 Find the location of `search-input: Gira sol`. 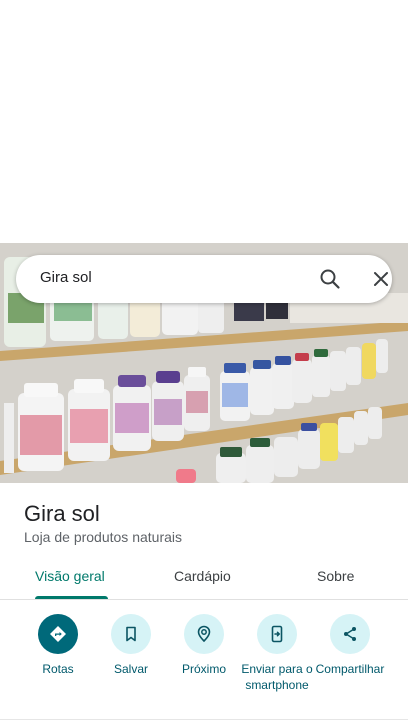

search-input: Gira sol is located at coordinates (66, 277).